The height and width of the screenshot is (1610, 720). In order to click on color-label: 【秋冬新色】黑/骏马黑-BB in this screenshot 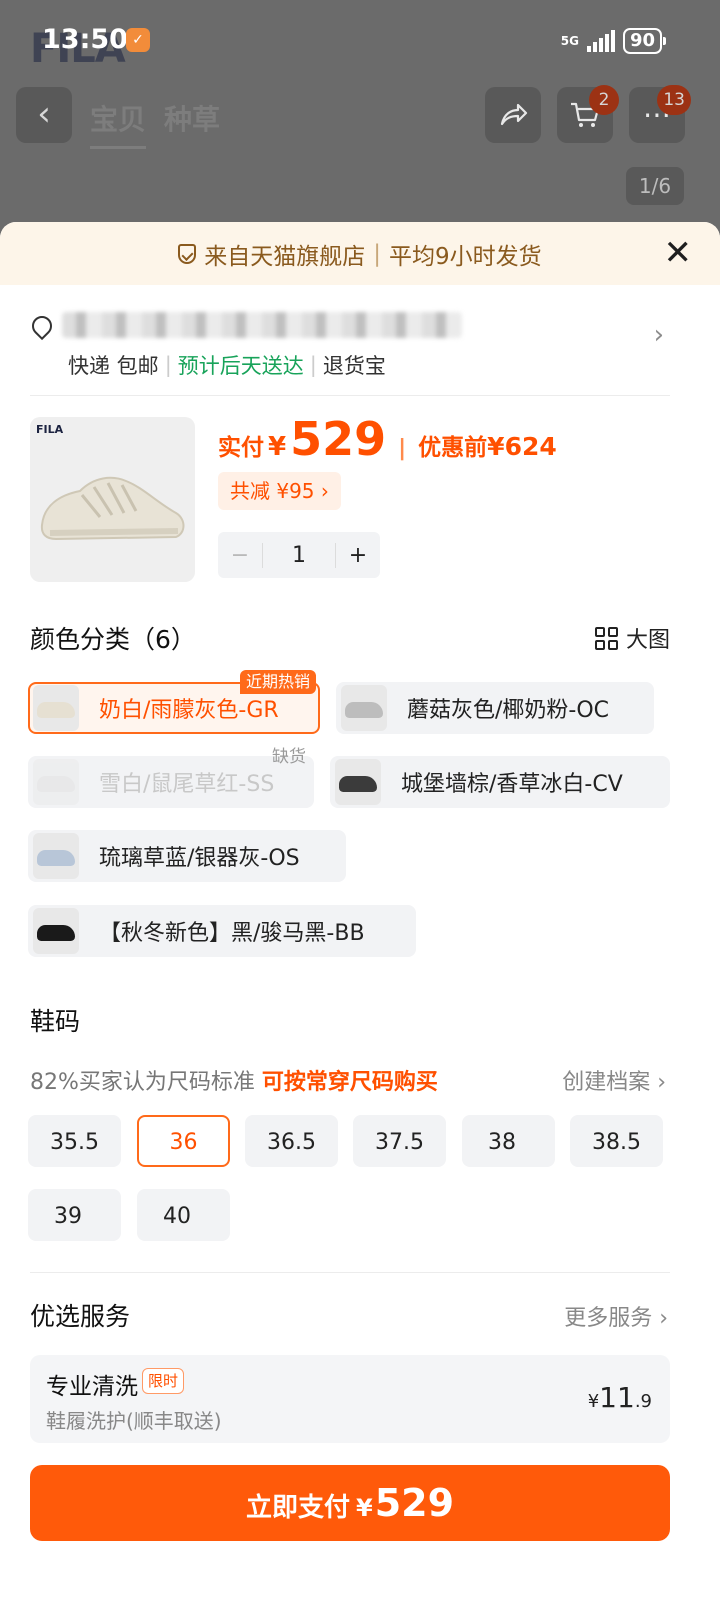, I will do `click(232, 933)`.